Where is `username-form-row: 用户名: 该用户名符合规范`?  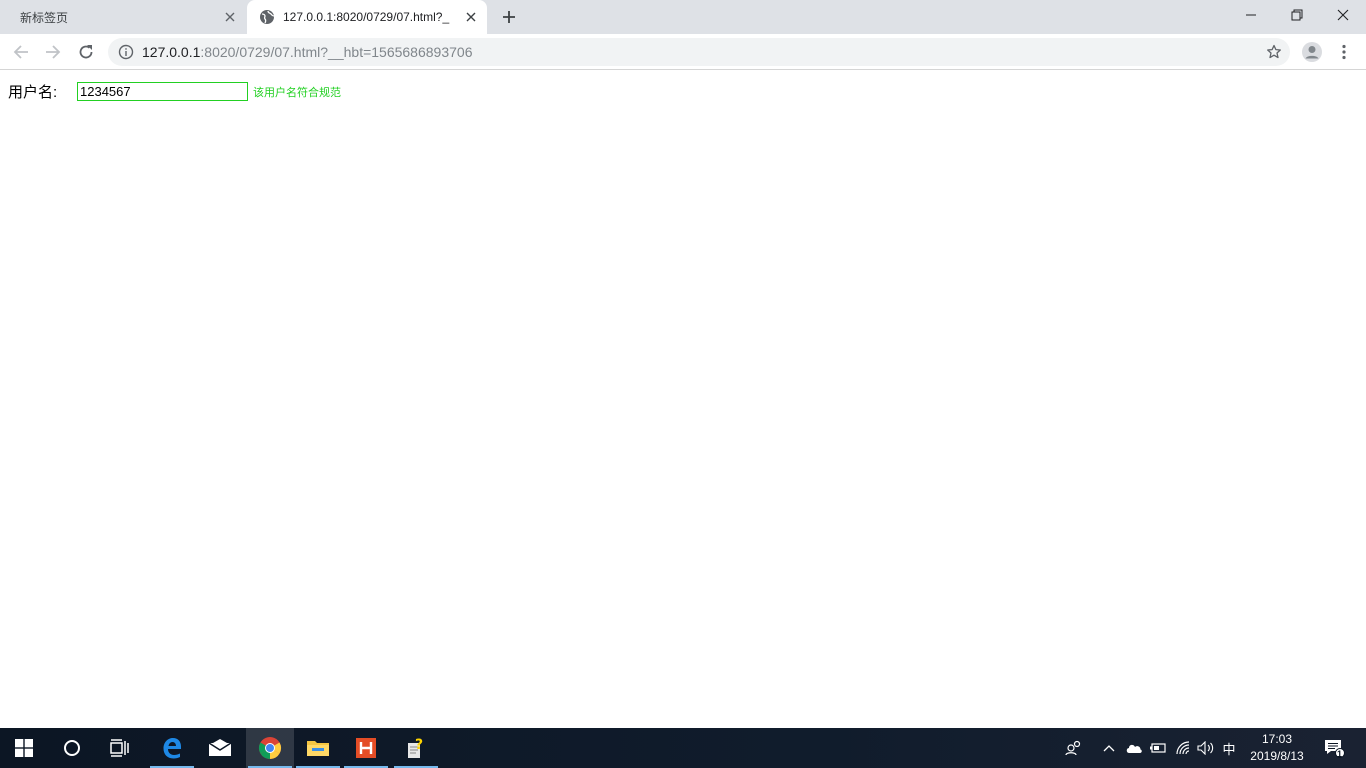 username-form-row: 用户名: 该用户名符合规范 is located at coordinates (174, 91).